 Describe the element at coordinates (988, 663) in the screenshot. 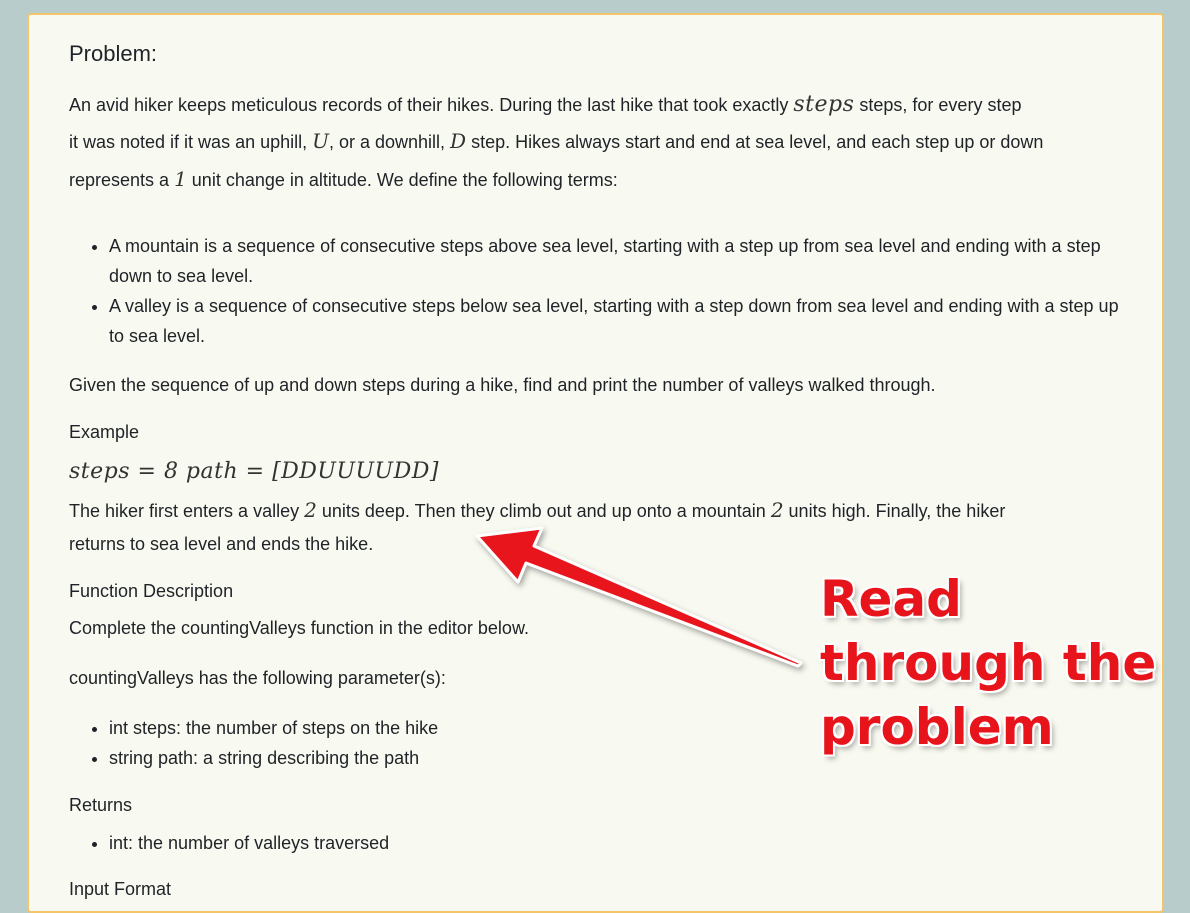

I see `annotation-text: Read through the problem` at that location.